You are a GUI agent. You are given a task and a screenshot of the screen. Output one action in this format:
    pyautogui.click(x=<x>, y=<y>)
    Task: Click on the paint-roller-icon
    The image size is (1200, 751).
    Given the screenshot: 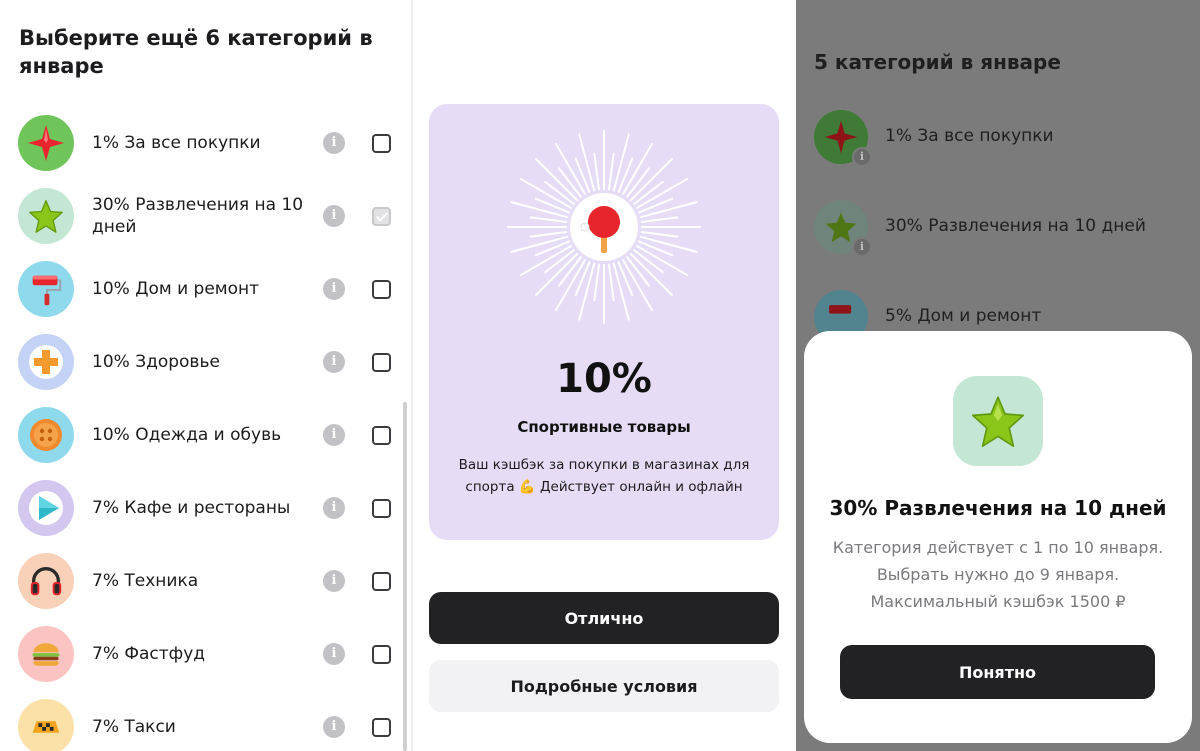 What is the action you would take?
    pyautogui.click(x=46, y=288)
    